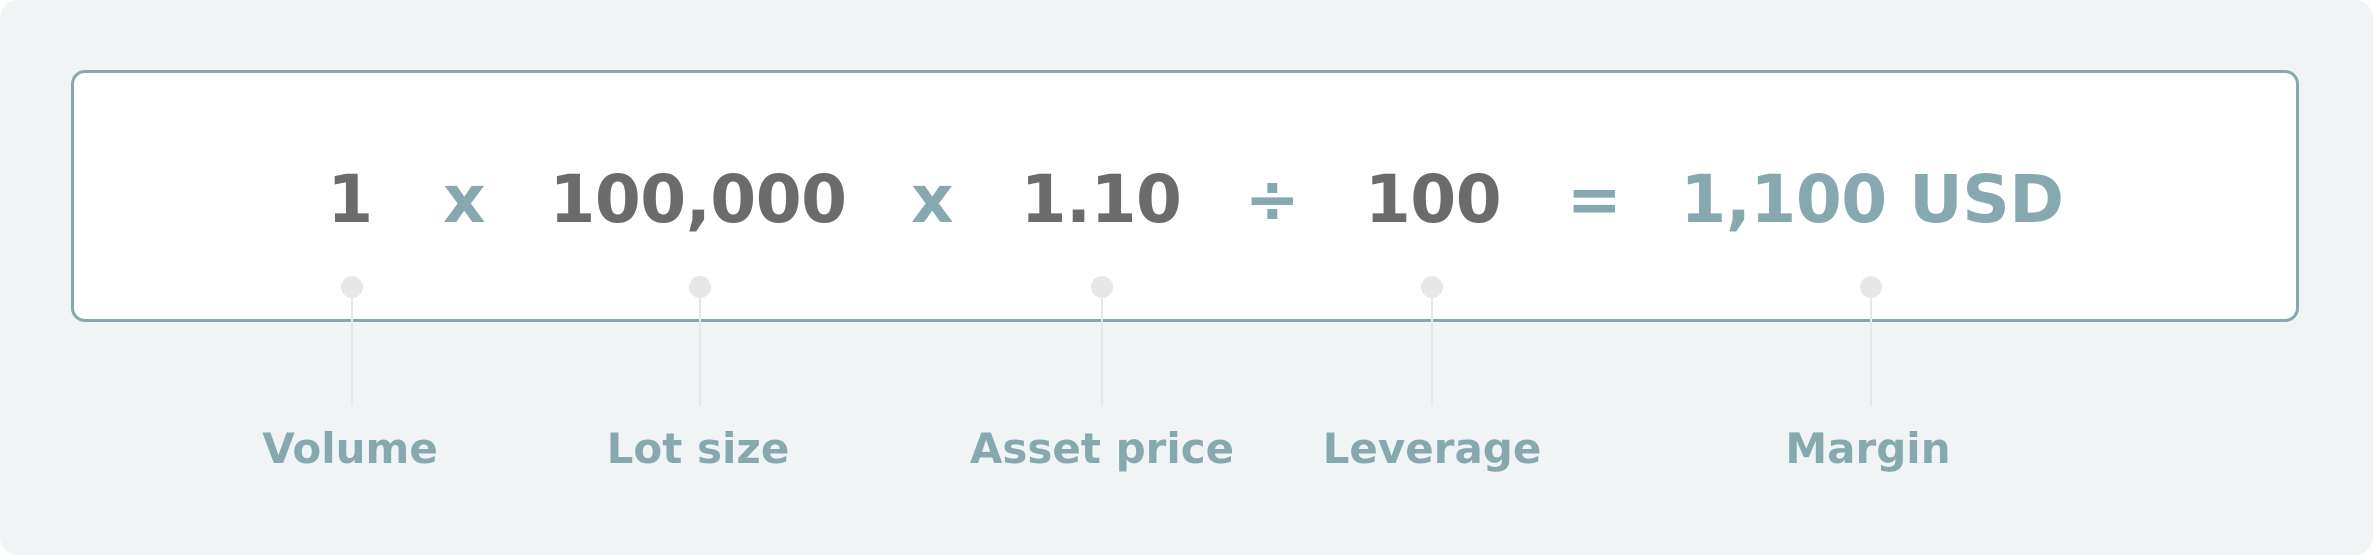 The height and width of the screenshot is (555, 2373). Describe the element at coordinates (1433, 199) in the screenshot. I see `leverage-value: 100` at that location.